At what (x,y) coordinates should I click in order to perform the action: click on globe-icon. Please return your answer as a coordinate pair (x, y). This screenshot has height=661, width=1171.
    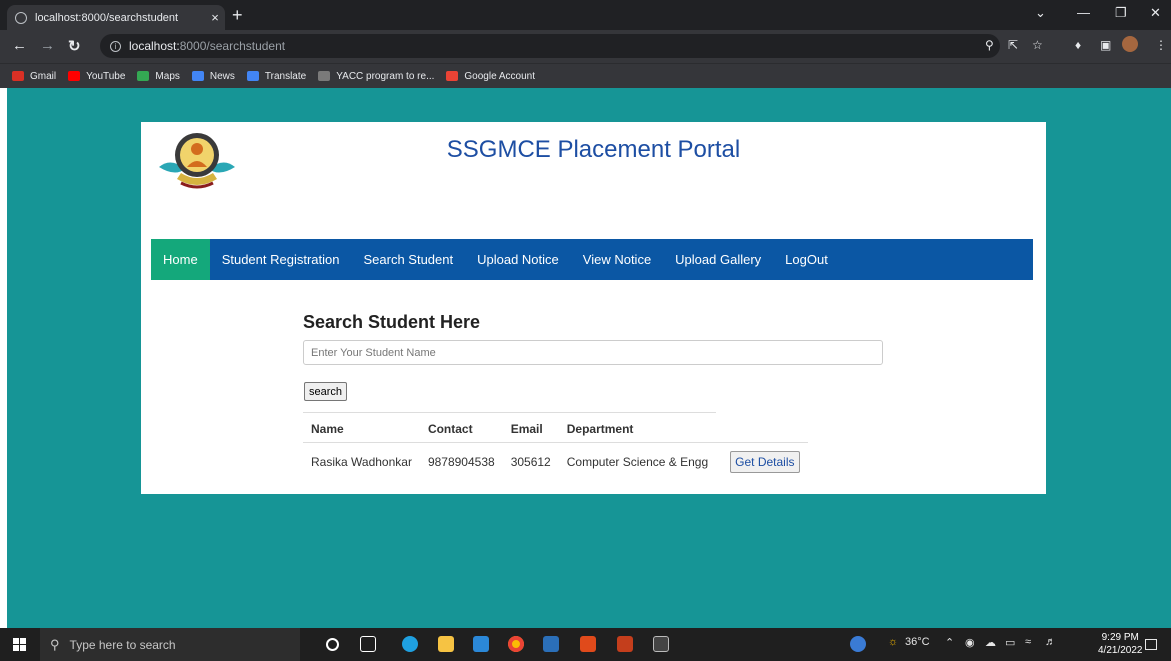
    Looking at the image, I should click on (21, 17).